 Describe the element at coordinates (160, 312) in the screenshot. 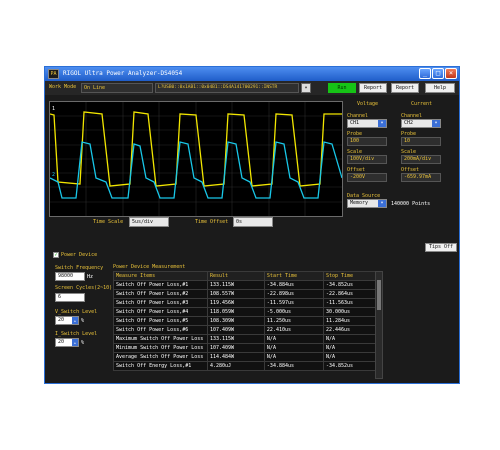

I see `measure-item: Switch Off Power Loss,#4` at that location.